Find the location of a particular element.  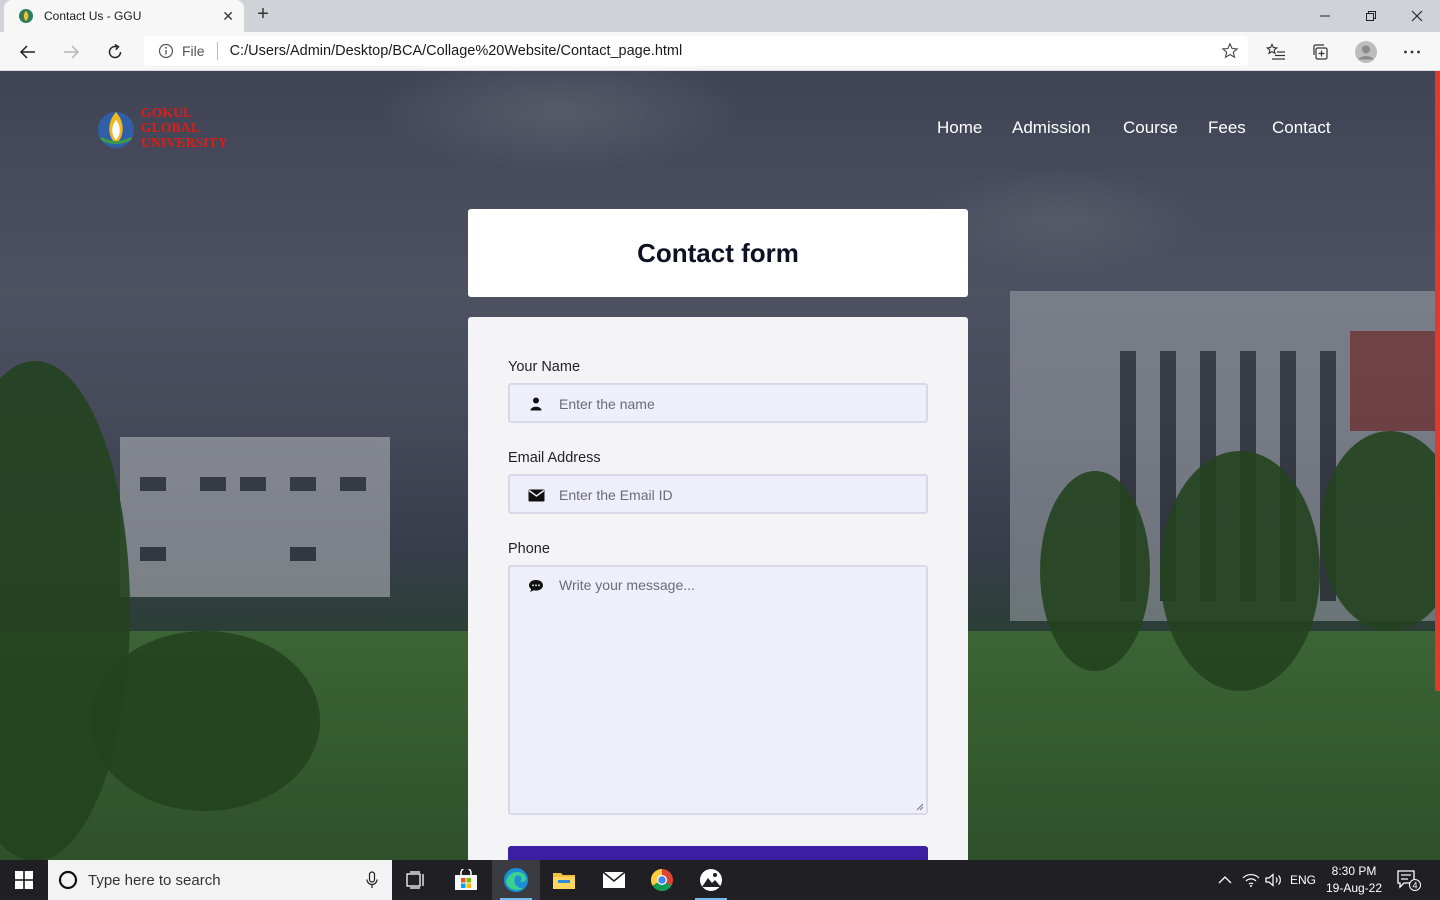

photos-app-icon is located at coordinates (711, 880).